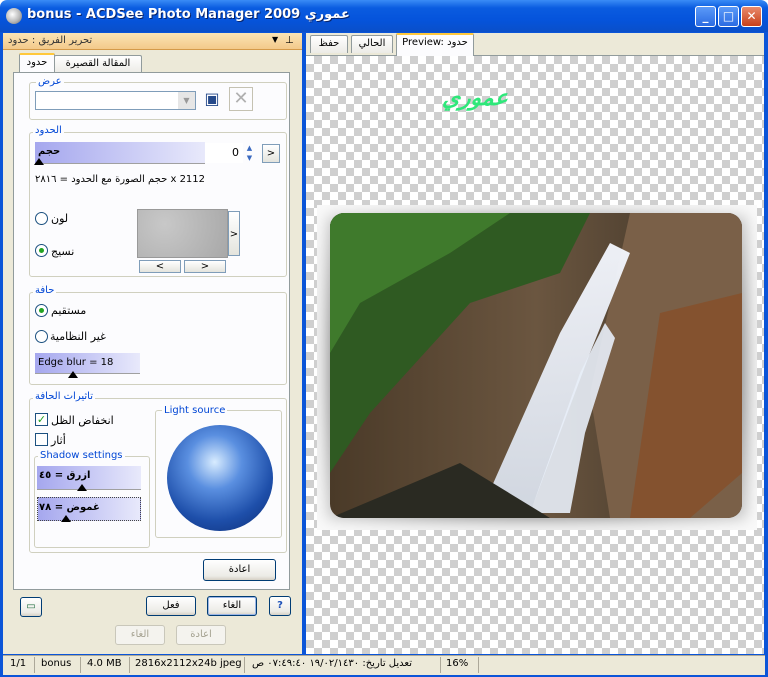  What do you see at coordinates (60, 218) in the screenshot?
I see `color-label: لون` at bounding box center [60, 218].